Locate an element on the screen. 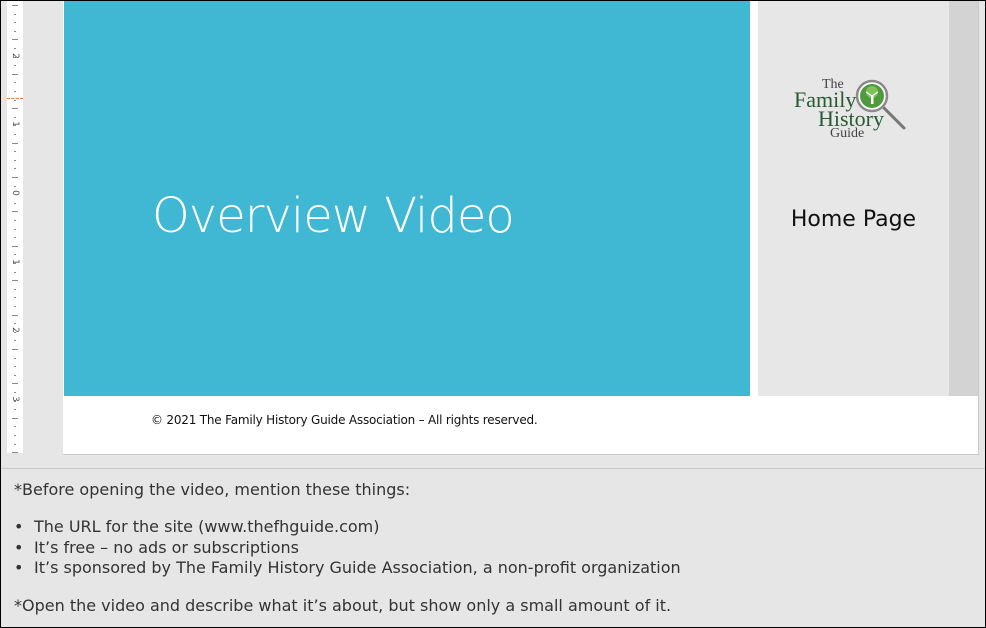  ruler-number: 2 is located at coordinates (15, 330).